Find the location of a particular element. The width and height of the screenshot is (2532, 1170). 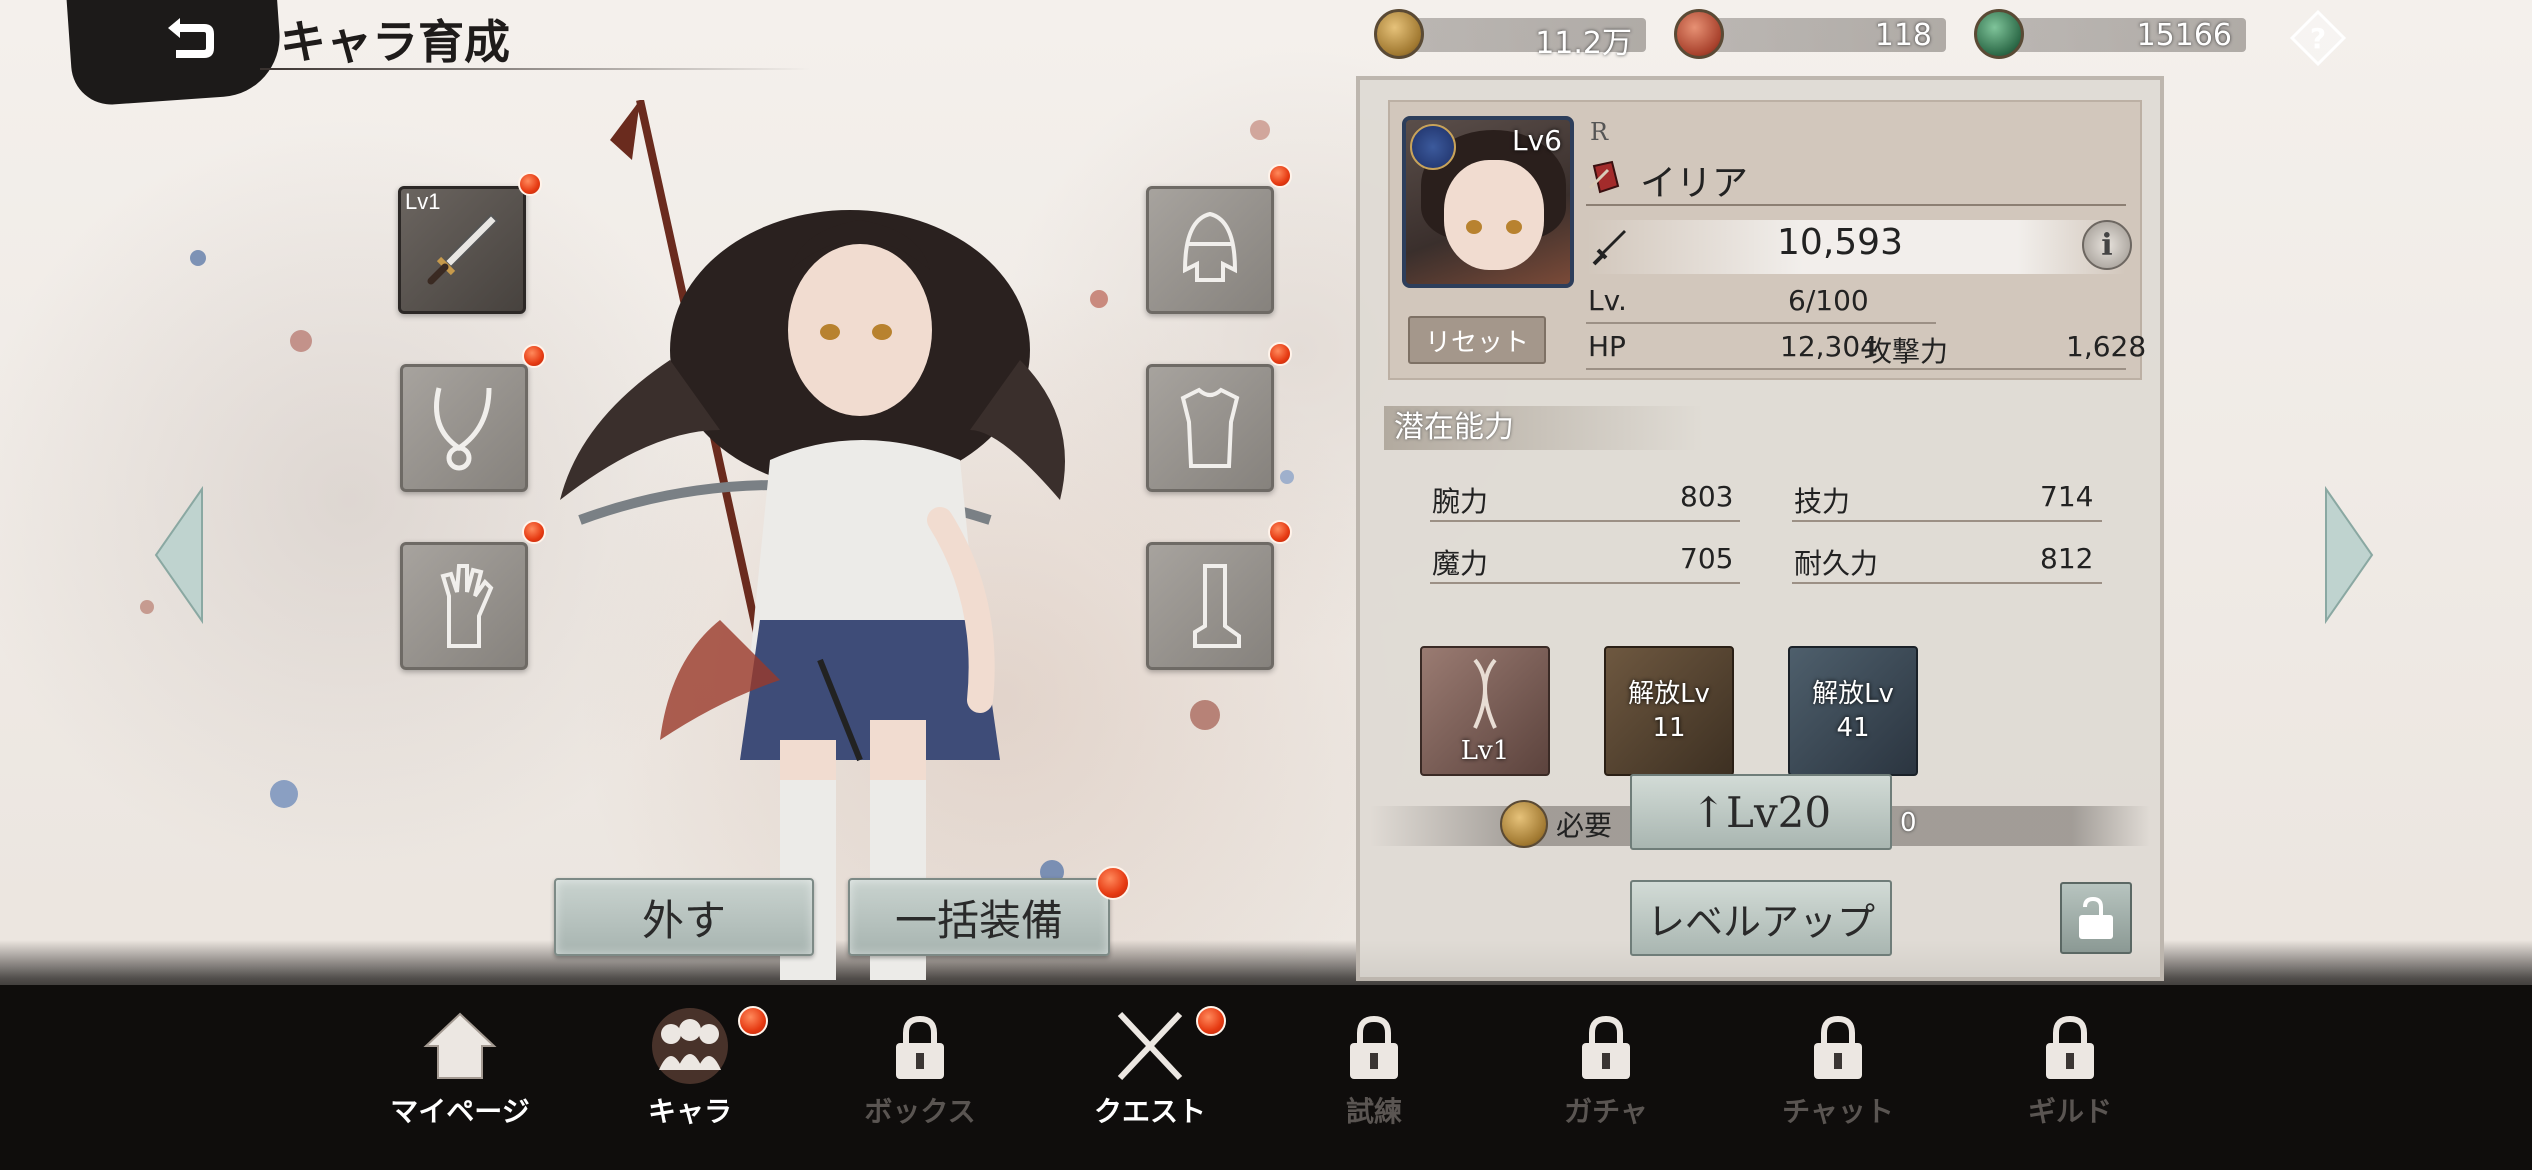

unlock-level-value: 41 is located at coordinates (1853, 728).